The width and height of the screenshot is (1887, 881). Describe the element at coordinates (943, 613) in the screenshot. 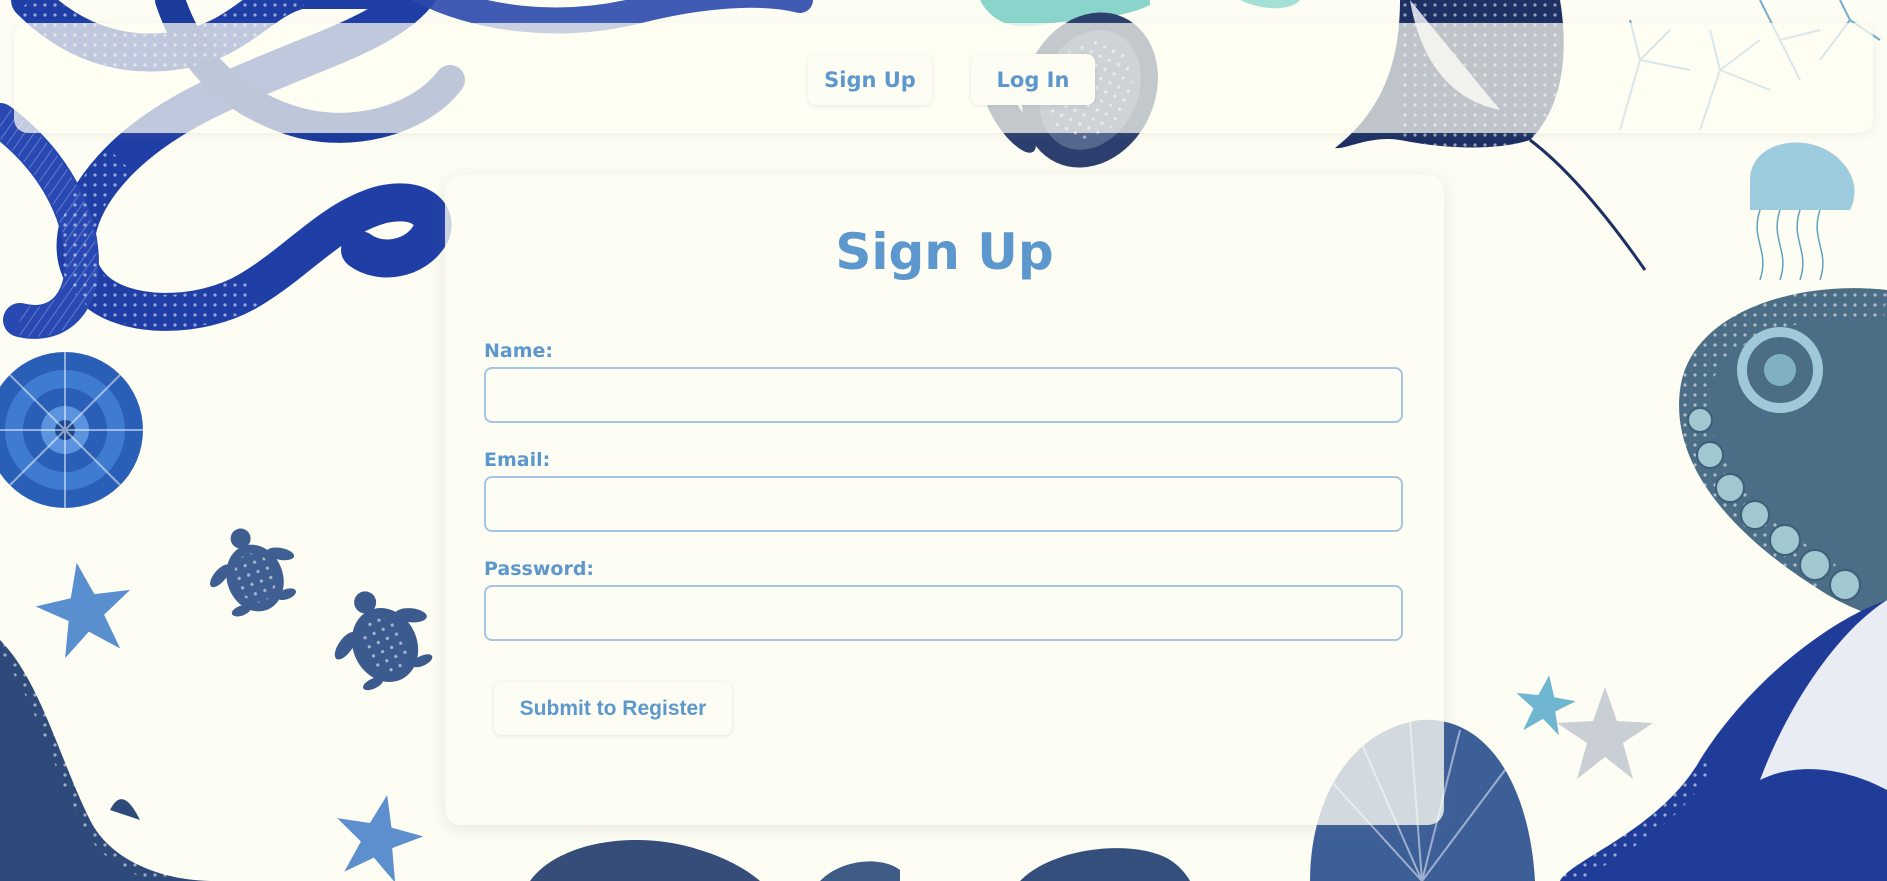

I see `password-field` at that location.